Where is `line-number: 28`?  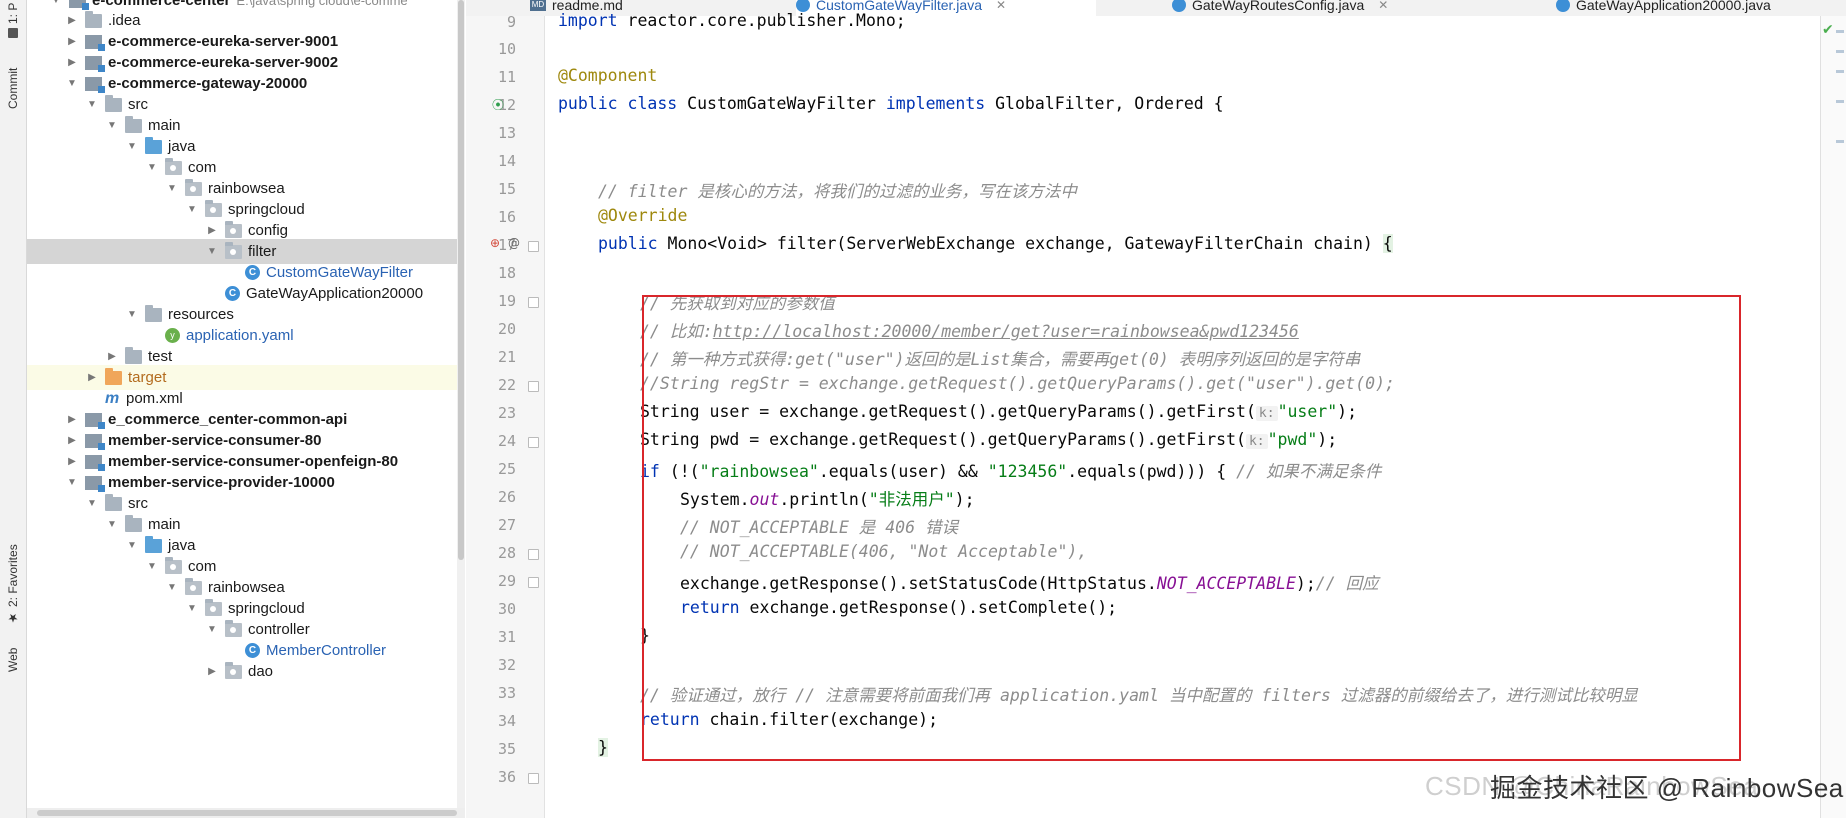
line-number: 28 is located at coordinates (506, 553).